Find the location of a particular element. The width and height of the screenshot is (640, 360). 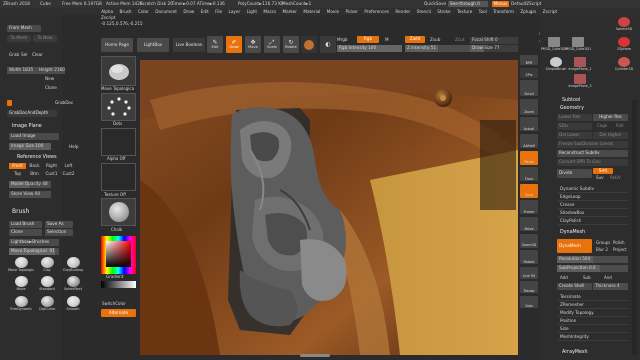

grab-button: Grab is located at coordinates (14, 54).